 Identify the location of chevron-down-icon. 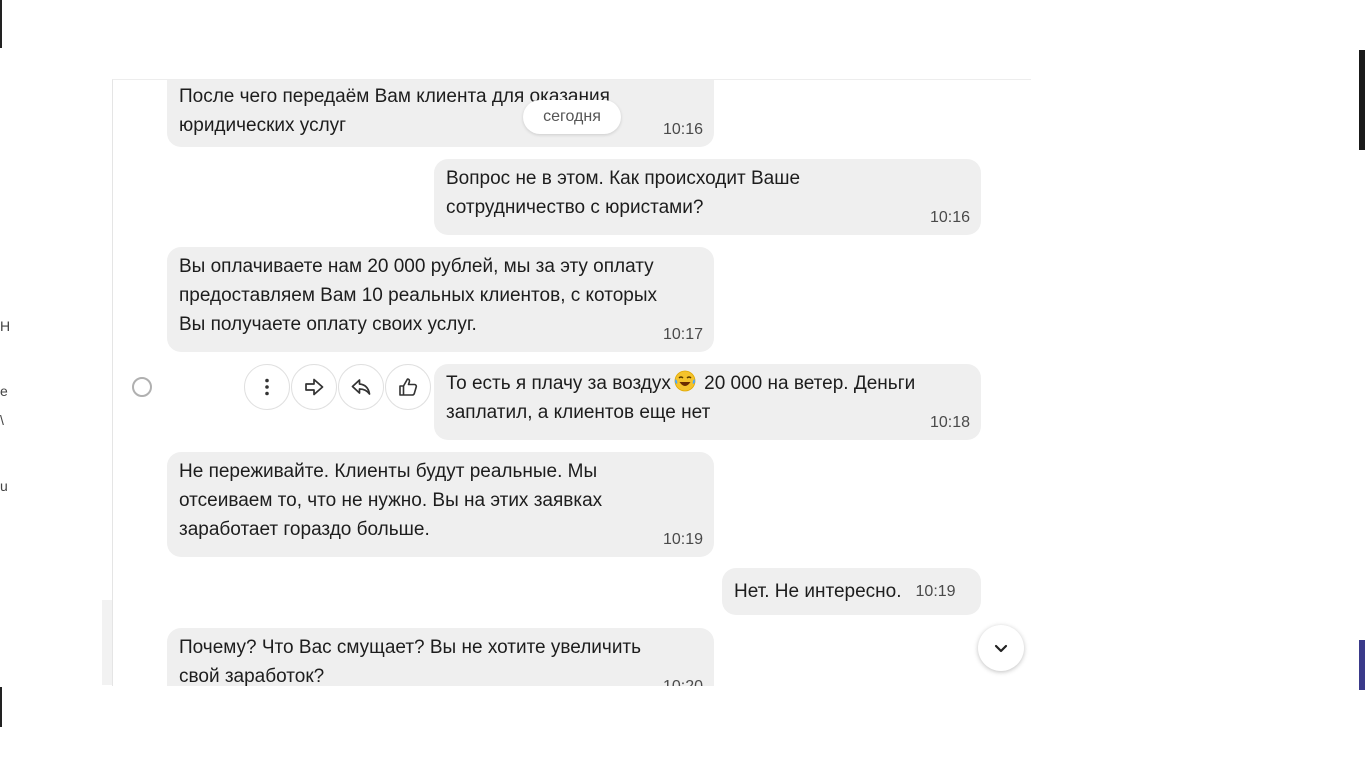
(1001, 648).